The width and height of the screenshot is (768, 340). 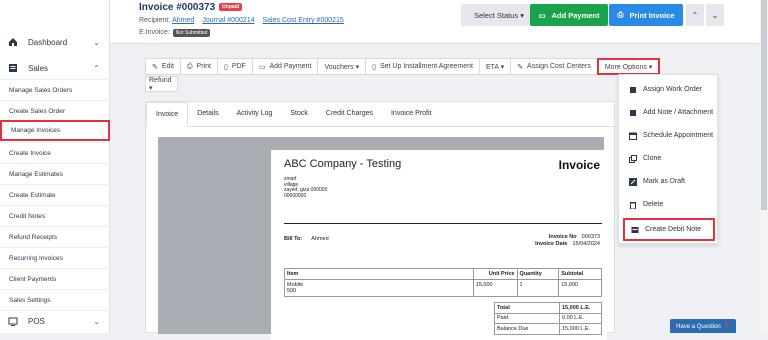 I want to click on home-icon, so click(x=13, y=42).